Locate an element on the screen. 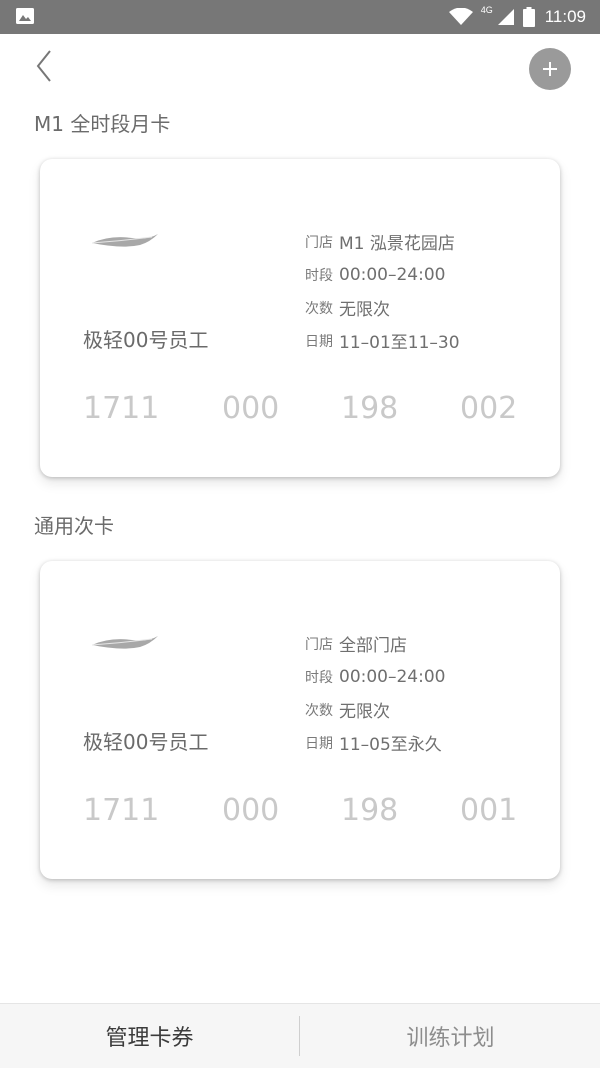 The height and width of the screenshot is (1068, 600). section-title: 通用次卡 is located at coordinates (74, 526).